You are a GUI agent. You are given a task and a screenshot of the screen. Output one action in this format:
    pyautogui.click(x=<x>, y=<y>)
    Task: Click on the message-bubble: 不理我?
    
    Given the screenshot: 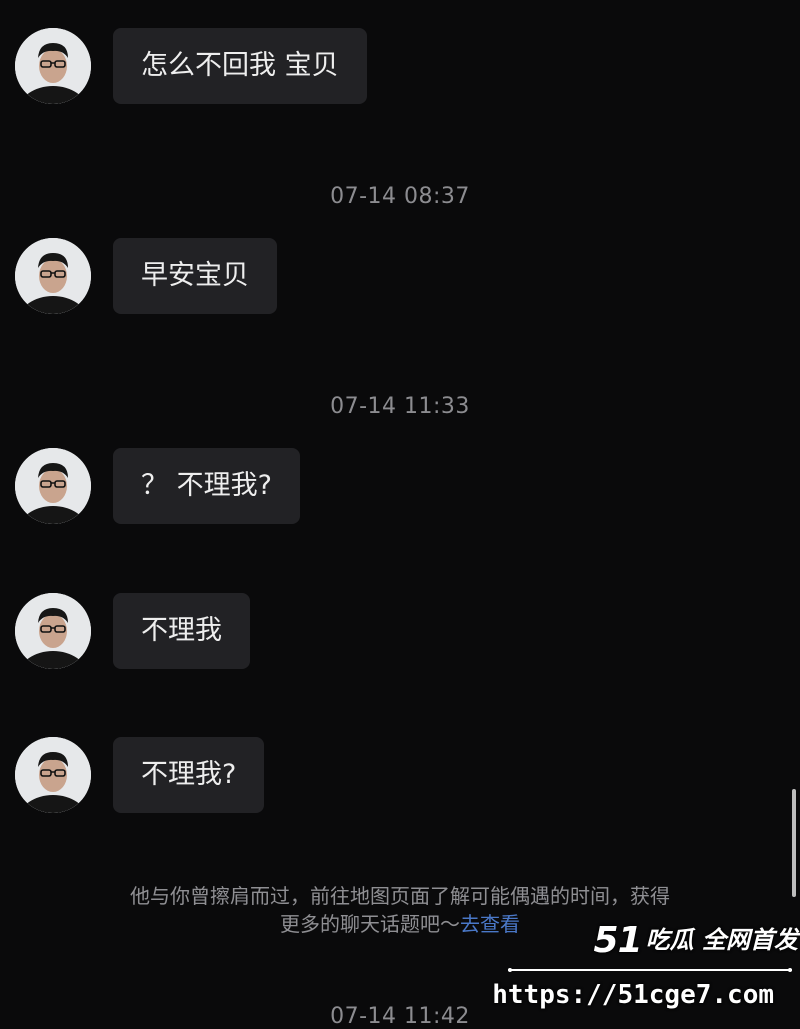 What is the action you would take?
    pyautogui.click(x=189, y=775)
    